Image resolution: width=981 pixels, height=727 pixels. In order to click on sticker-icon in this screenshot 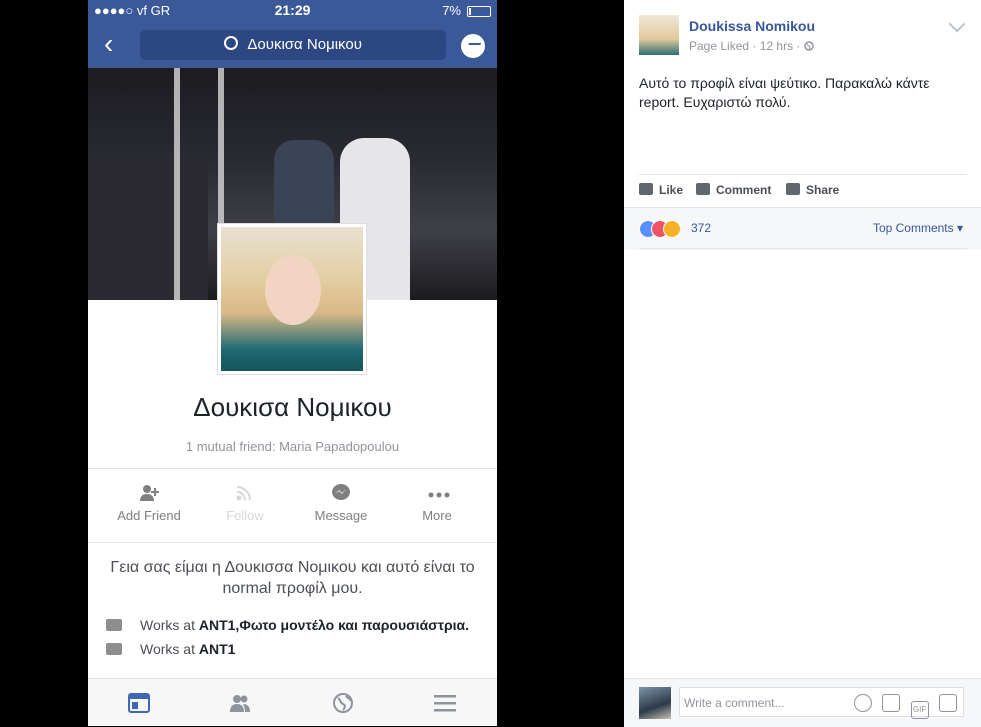, I will do `click(948, 703)`.